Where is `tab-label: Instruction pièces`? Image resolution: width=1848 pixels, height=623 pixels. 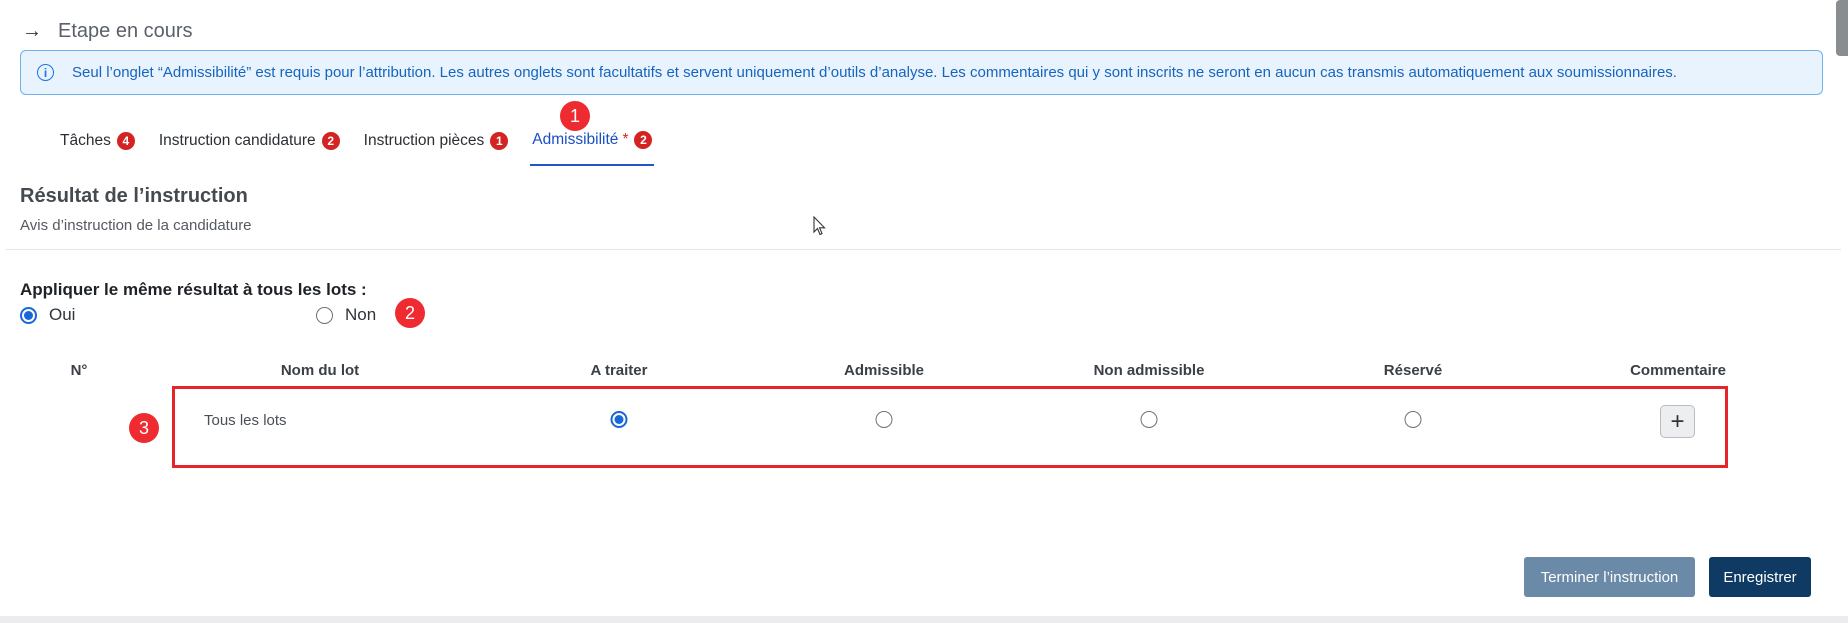
tab-label: Instruction pièces is located at coordinates (424, 140).